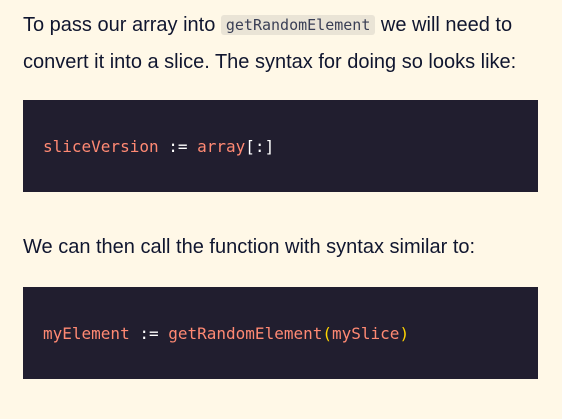 The width and height of the screenshot is (562, 419). Describe the element at coordinates (245, 333) in the screenshot. I see `code-function-name: getRandomElement` at that location.